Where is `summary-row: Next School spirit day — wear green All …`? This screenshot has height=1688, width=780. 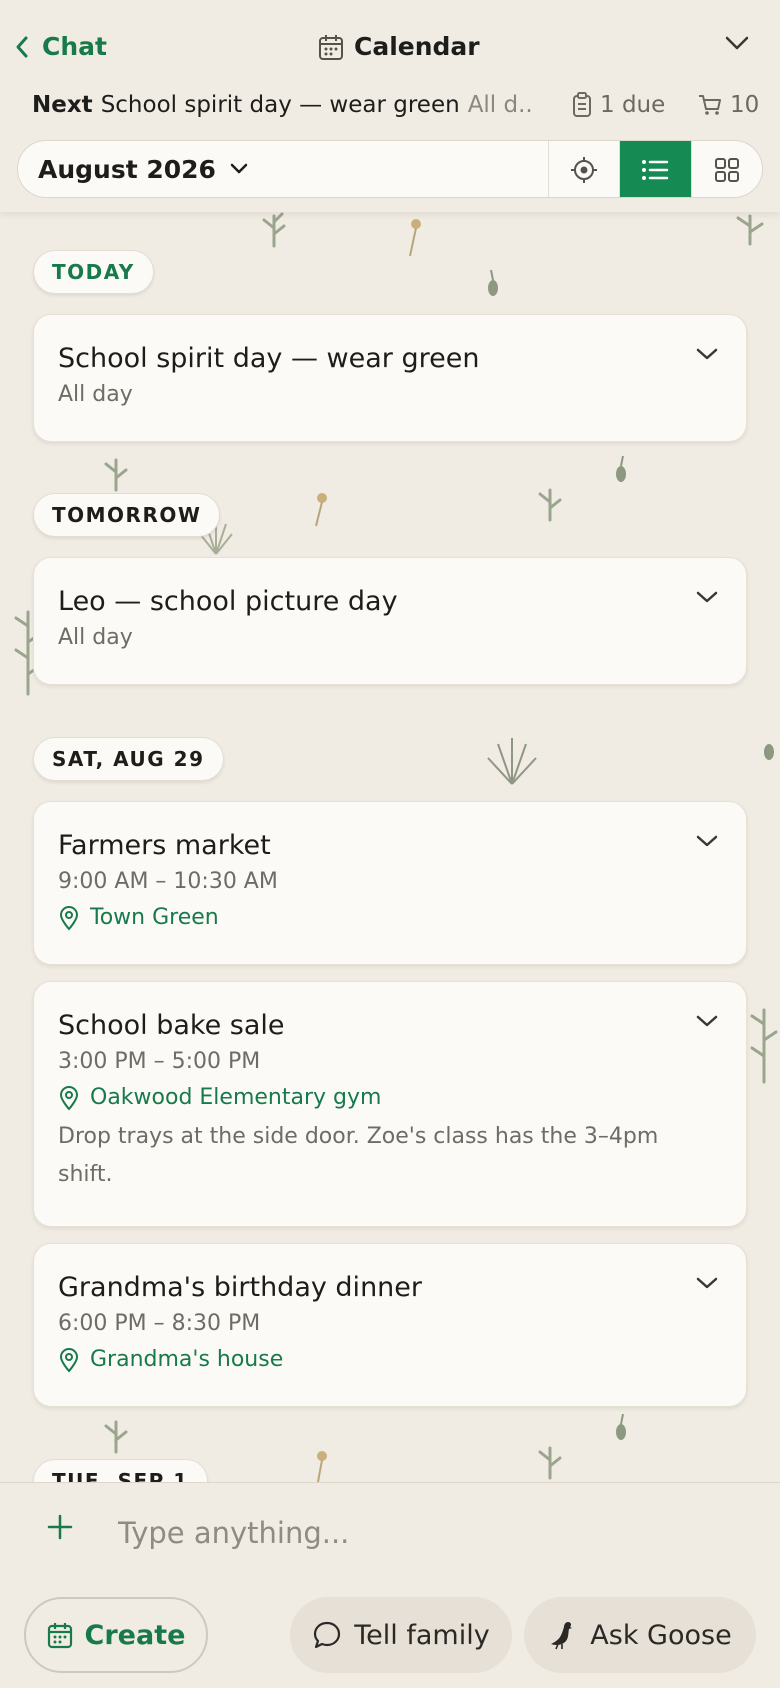 summary-row: Next School spirit day — wear green All … is located at coordinates (394, 105).